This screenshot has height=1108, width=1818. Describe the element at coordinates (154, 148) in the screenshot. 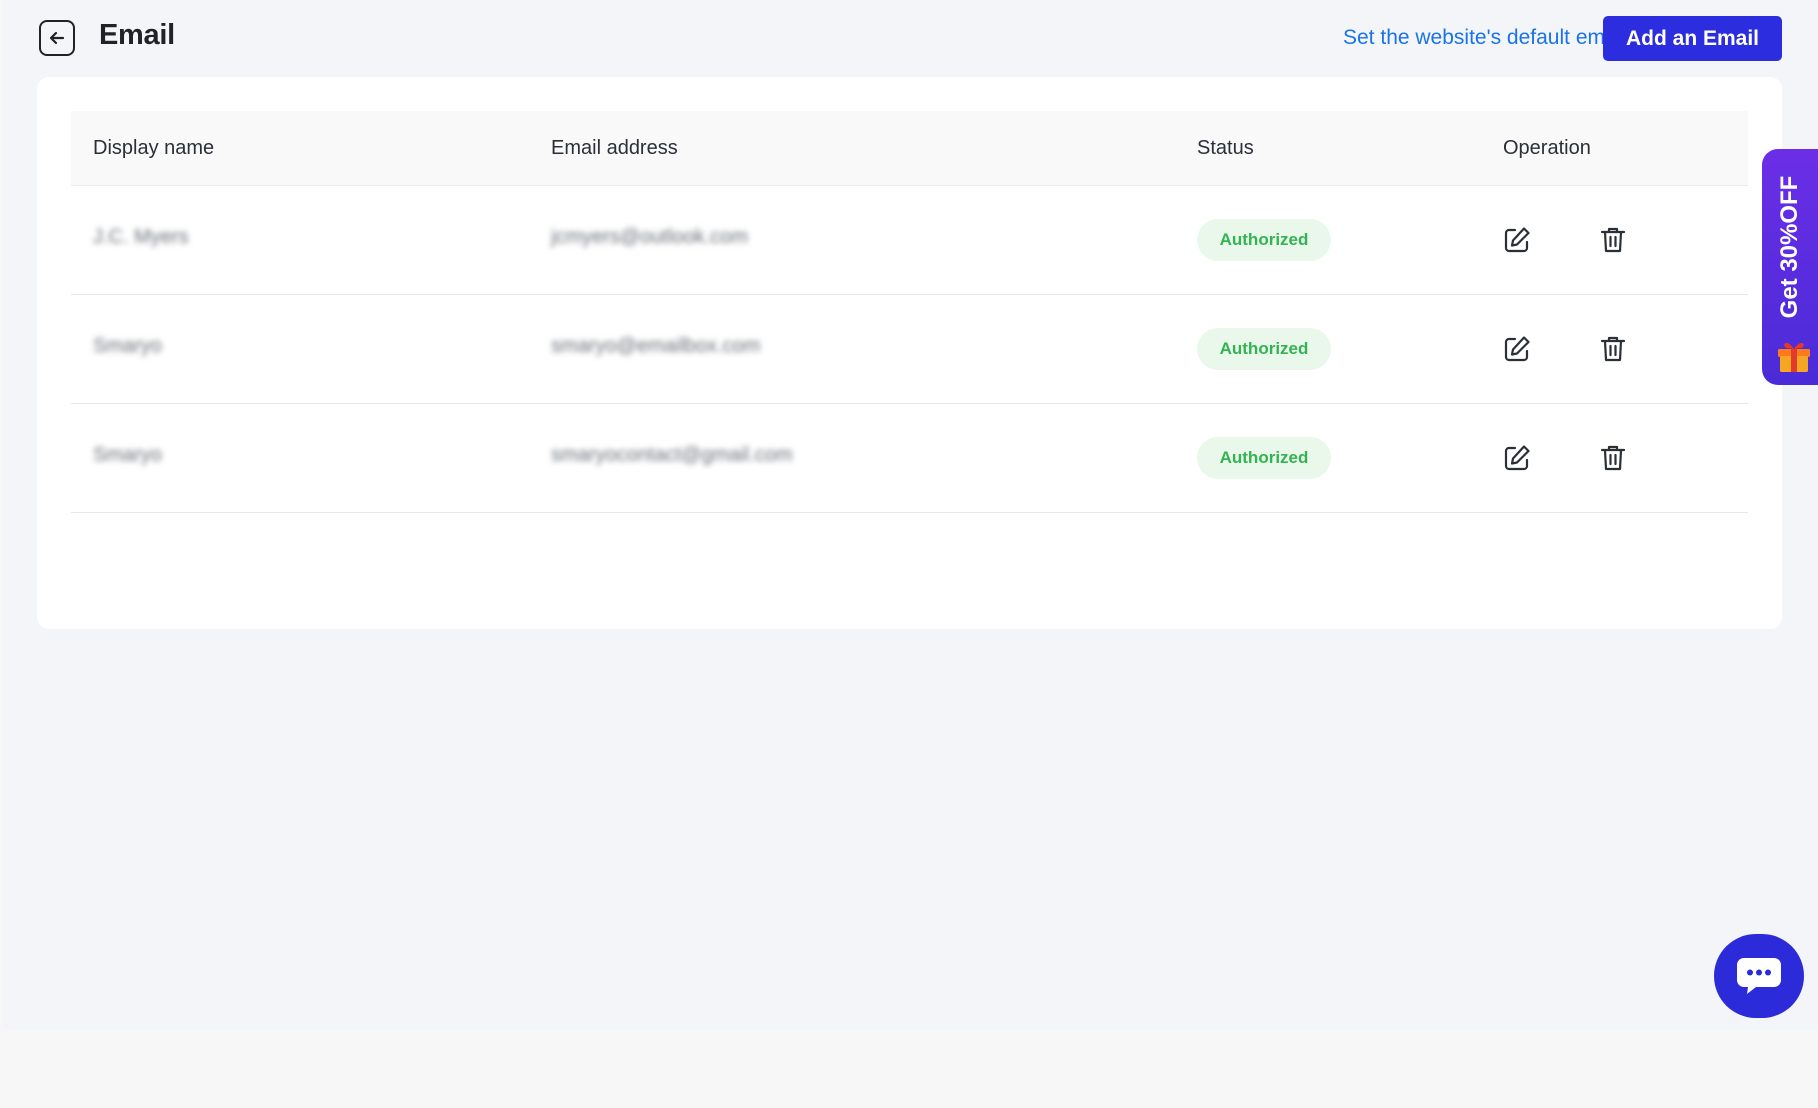

I see `column-header-display-name: Display name` at that location.